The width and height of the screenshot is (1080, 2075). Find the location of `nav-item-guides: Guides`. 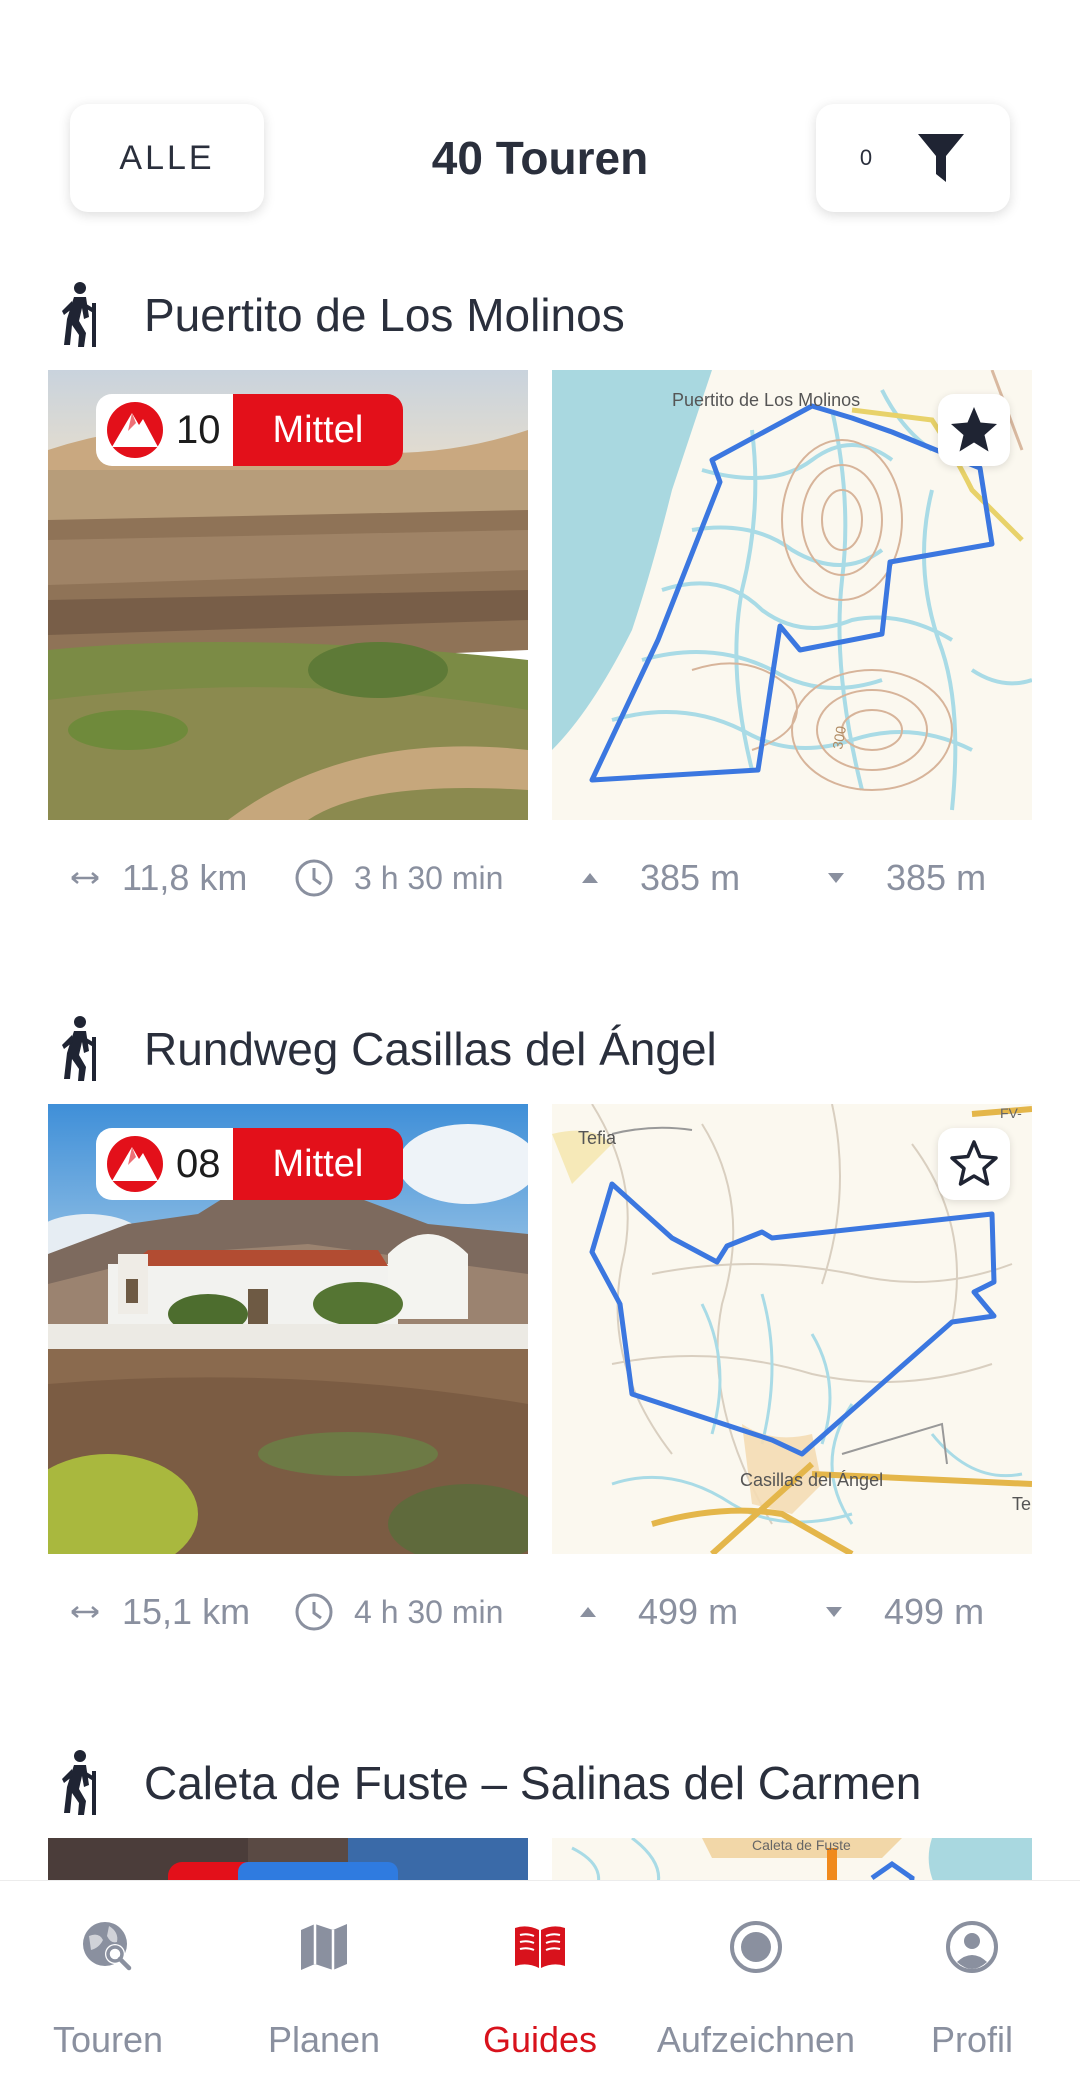

nav-item-guides: Guides is located at coordinates (540, 1978).